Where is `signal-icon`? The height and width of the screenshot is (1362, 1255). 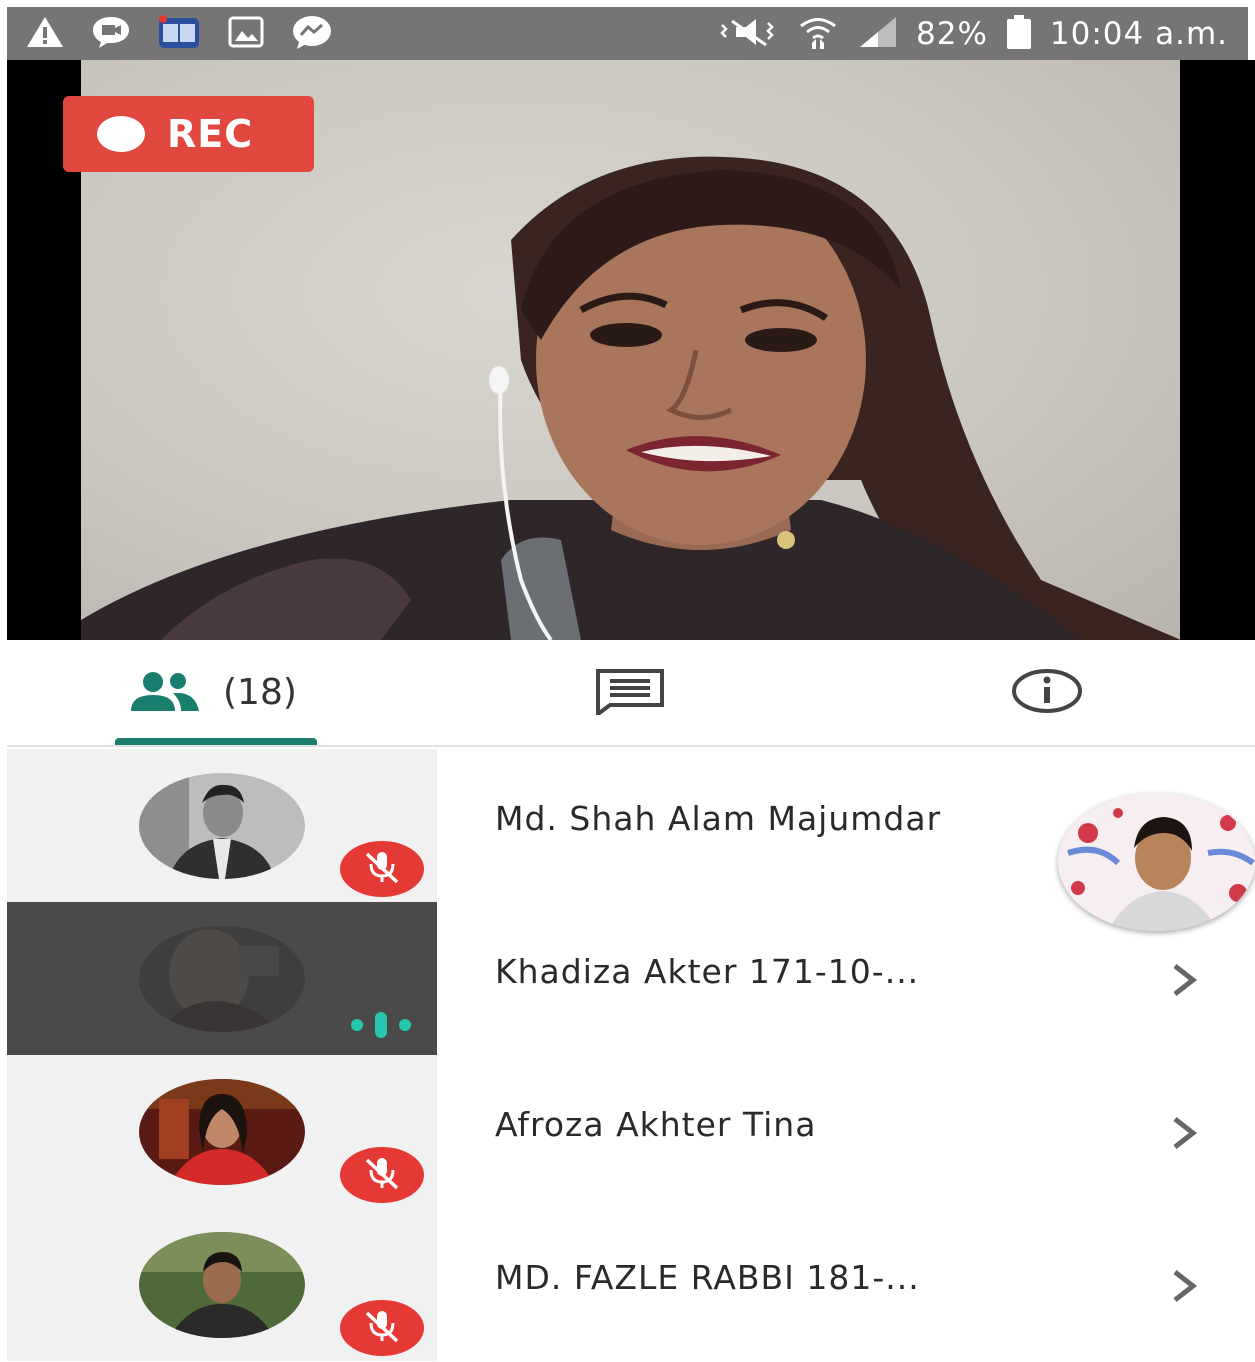 signal-icon is located at coordinates (877, 34).